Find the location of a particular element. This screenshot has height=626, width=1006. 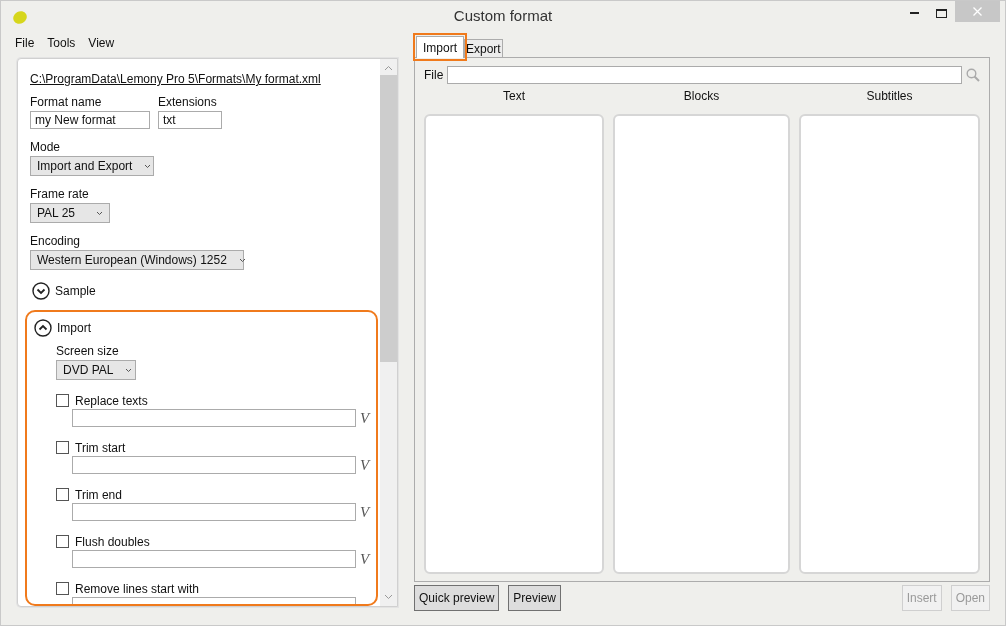

close-icon is located at coordinates (977, 11).